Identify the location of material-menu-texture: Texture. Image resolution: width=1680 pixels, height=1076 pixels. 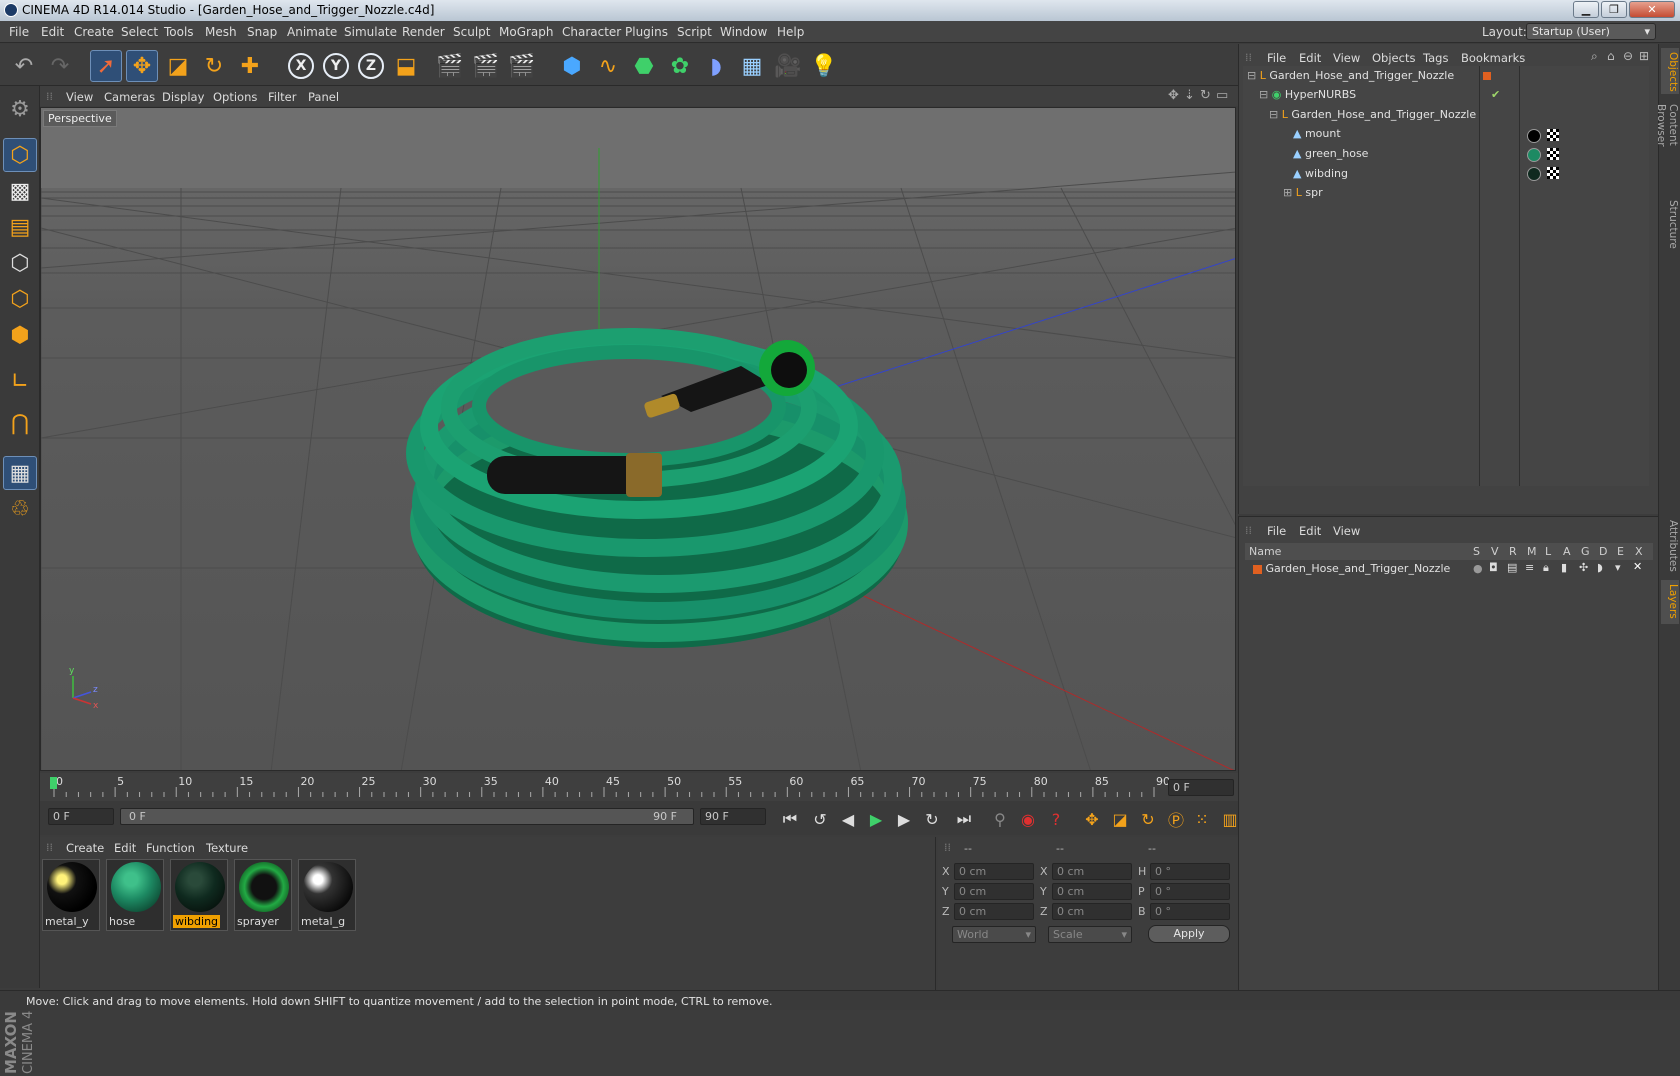
(227, 848).